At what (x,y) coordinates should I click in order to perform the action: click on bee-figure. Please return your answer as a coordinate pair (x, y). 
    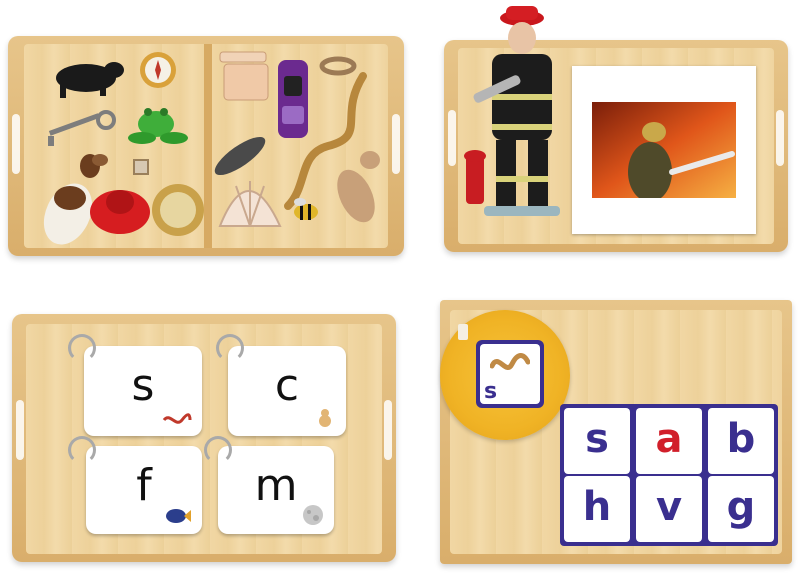
    Looking at the image, I should click on (306, 209).